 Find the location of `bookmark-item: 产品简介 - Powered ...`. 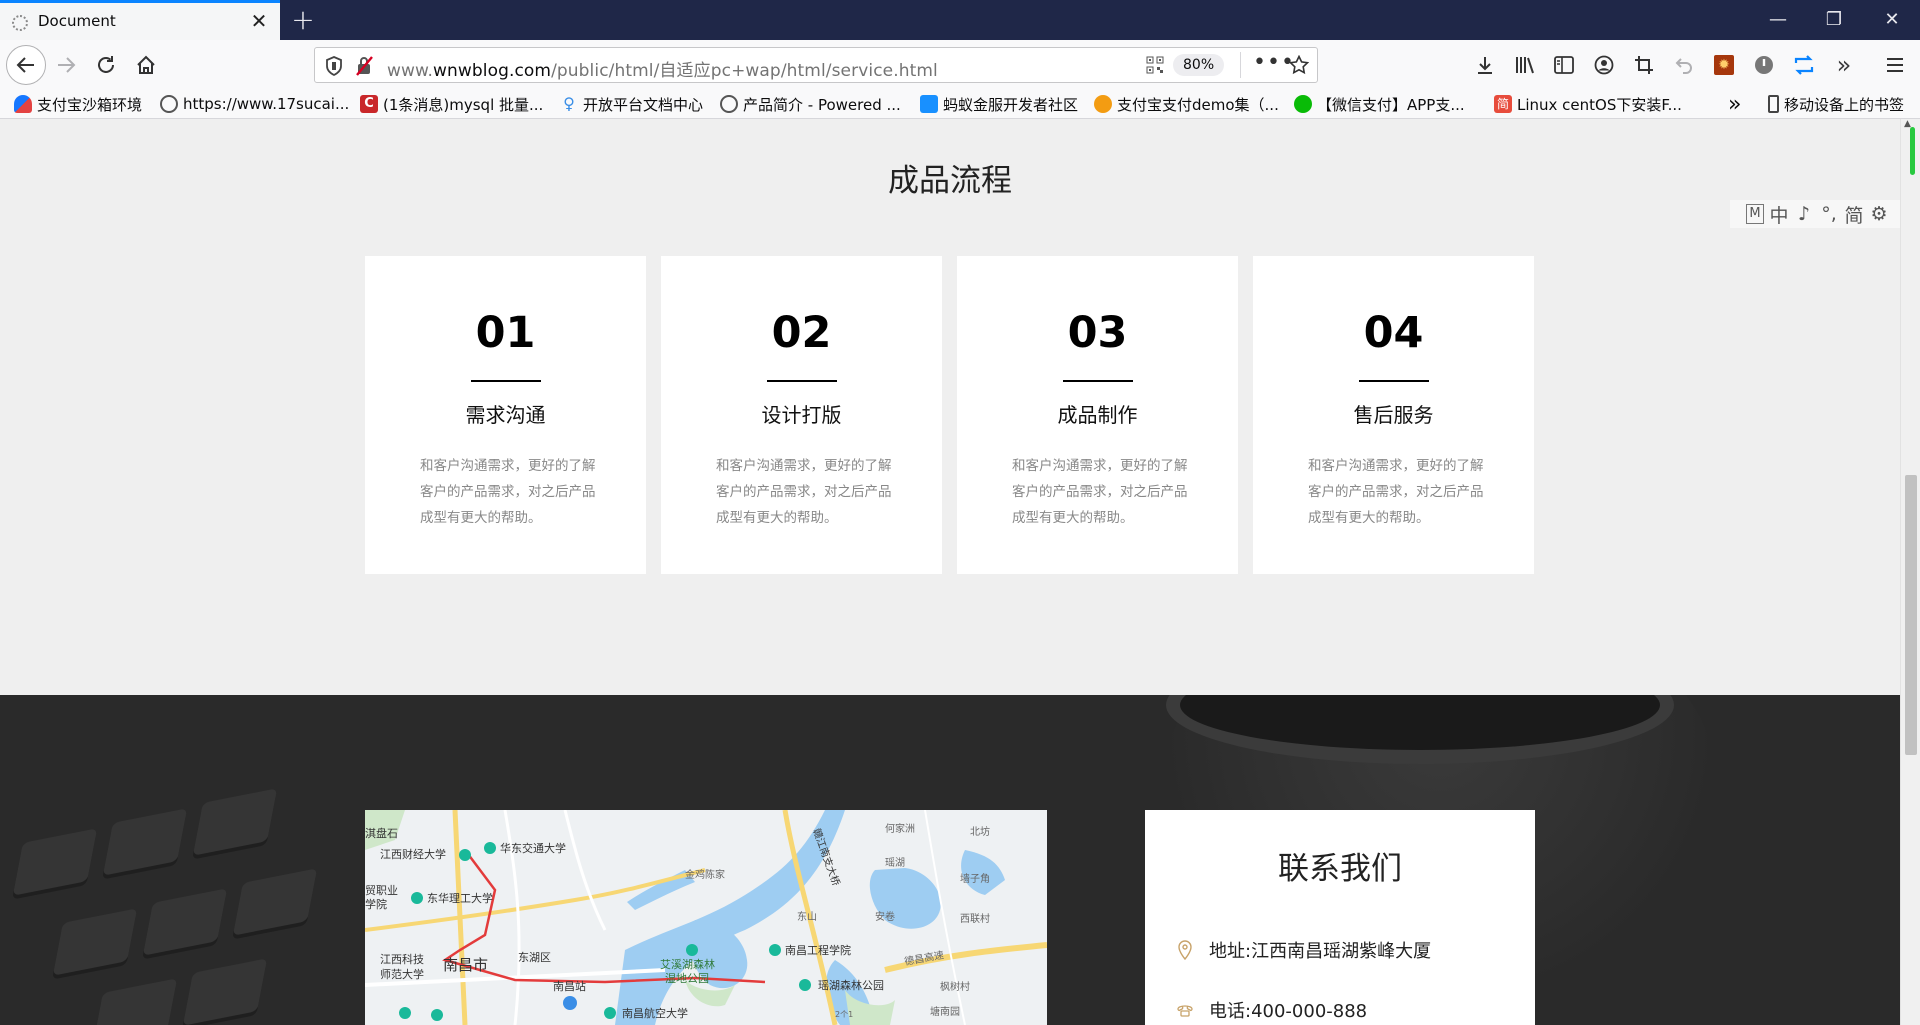

bookmark-item: 产品简介 - Powered ... is located at coordinates (810, 104).